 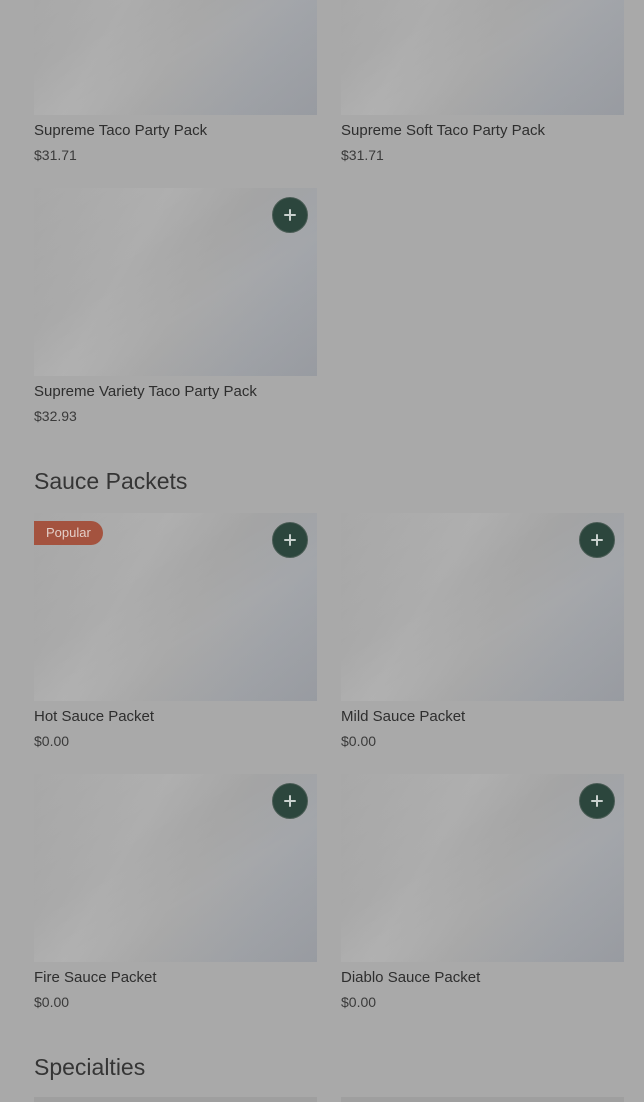 I want to click on item-image: Popular, so click(x=175, y=607).